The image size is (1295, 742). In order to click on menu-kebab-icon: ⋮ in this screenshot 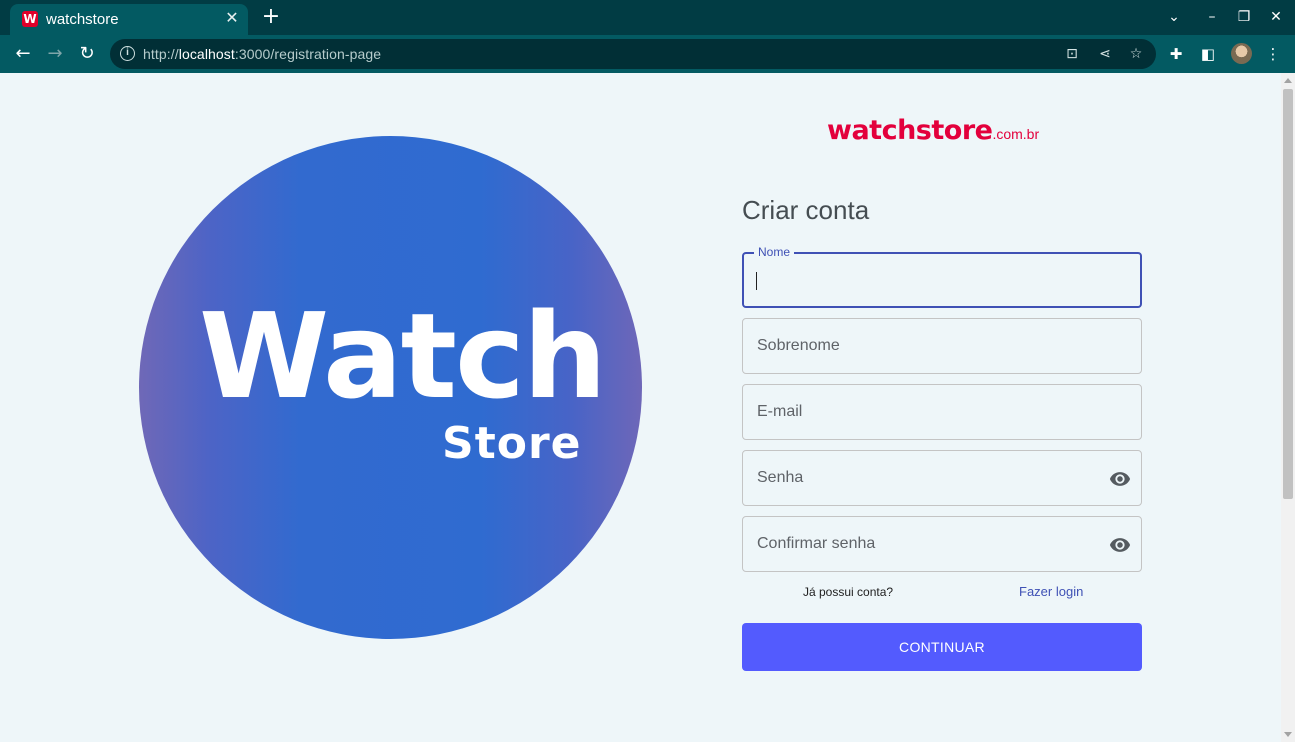, I will do `click(1273, 54)`.